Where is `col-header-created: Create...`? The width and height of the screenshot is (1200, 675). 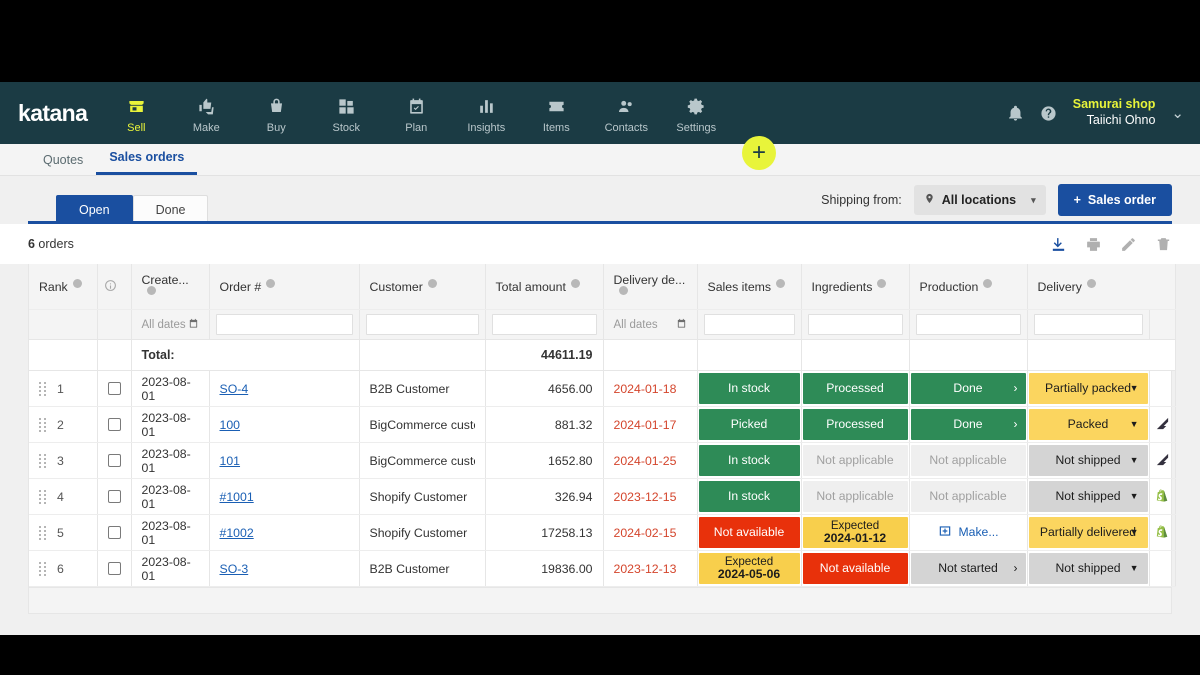 col-header-created: Create... is located at coordinates (170, 287).